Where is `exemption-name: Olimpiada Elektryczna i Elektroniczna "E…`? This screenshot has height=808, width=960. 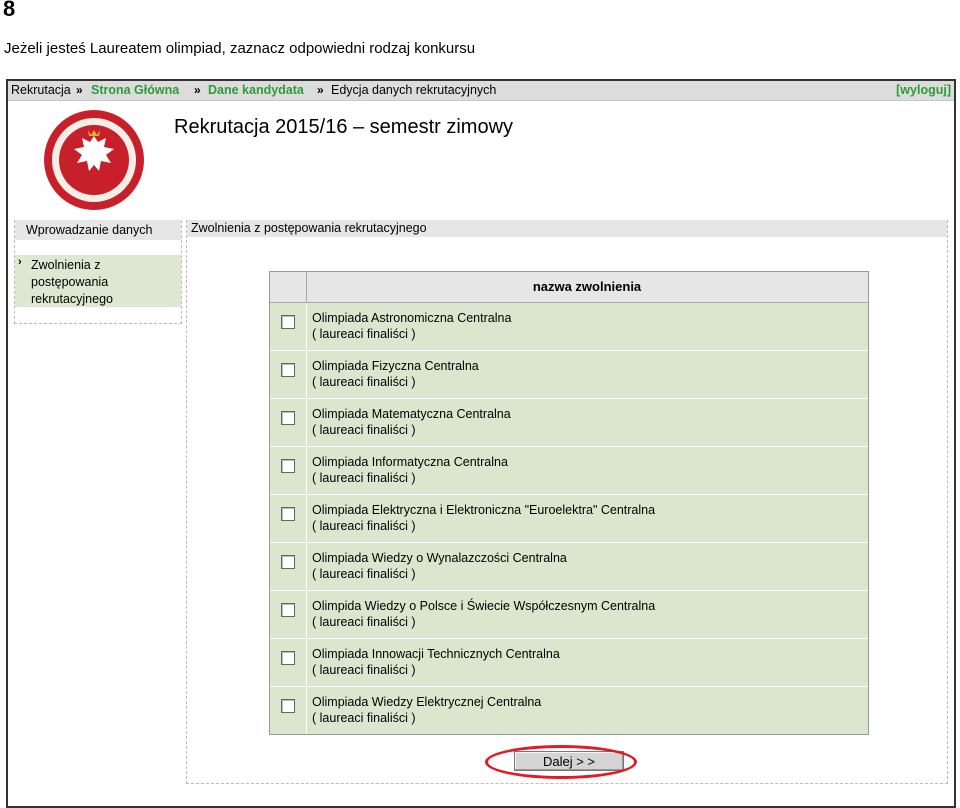
exemption-name: Olimpiada Elektryczna i Elektroniczna "E… is located at coordinates (484, 510).